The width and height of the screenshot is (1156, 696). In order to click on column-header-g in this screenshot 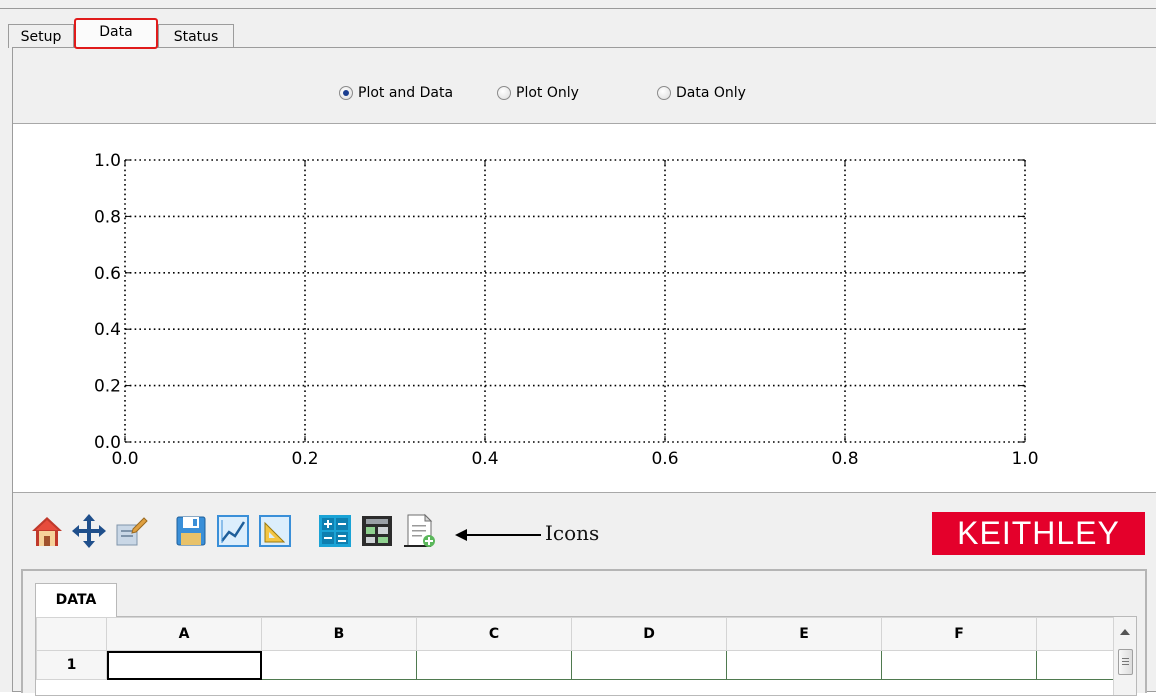, I will do `click(1075, 634)`.